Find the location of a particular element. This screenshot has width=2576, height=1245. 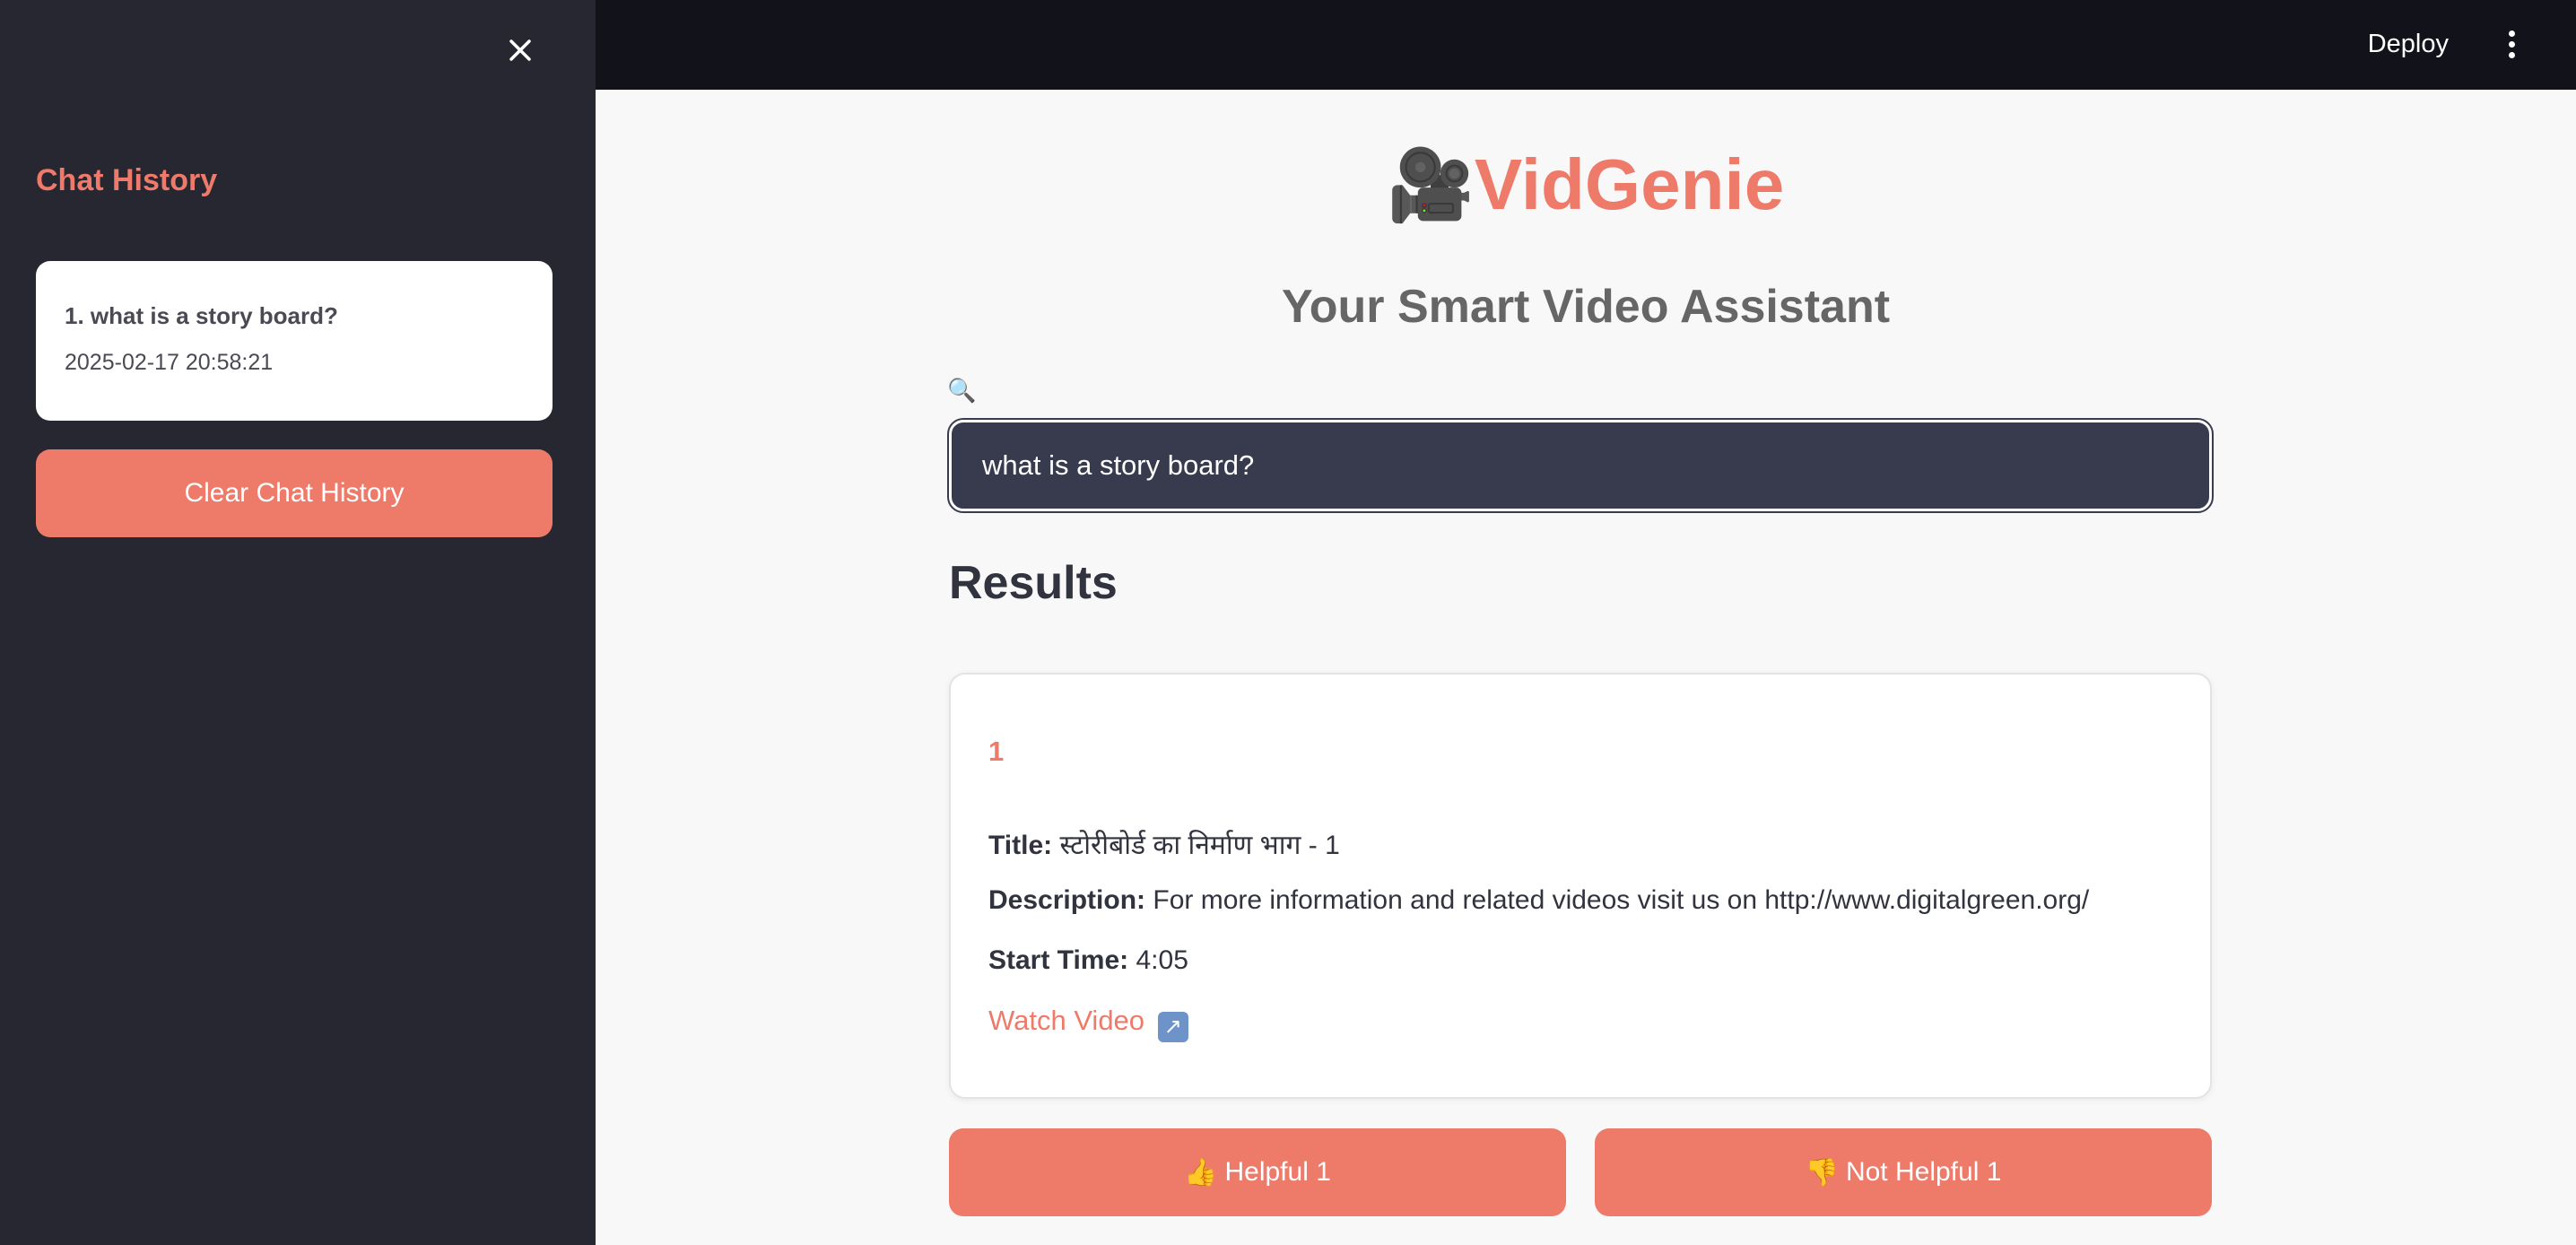

main-menu-button is located at coordinates (2511, 45).